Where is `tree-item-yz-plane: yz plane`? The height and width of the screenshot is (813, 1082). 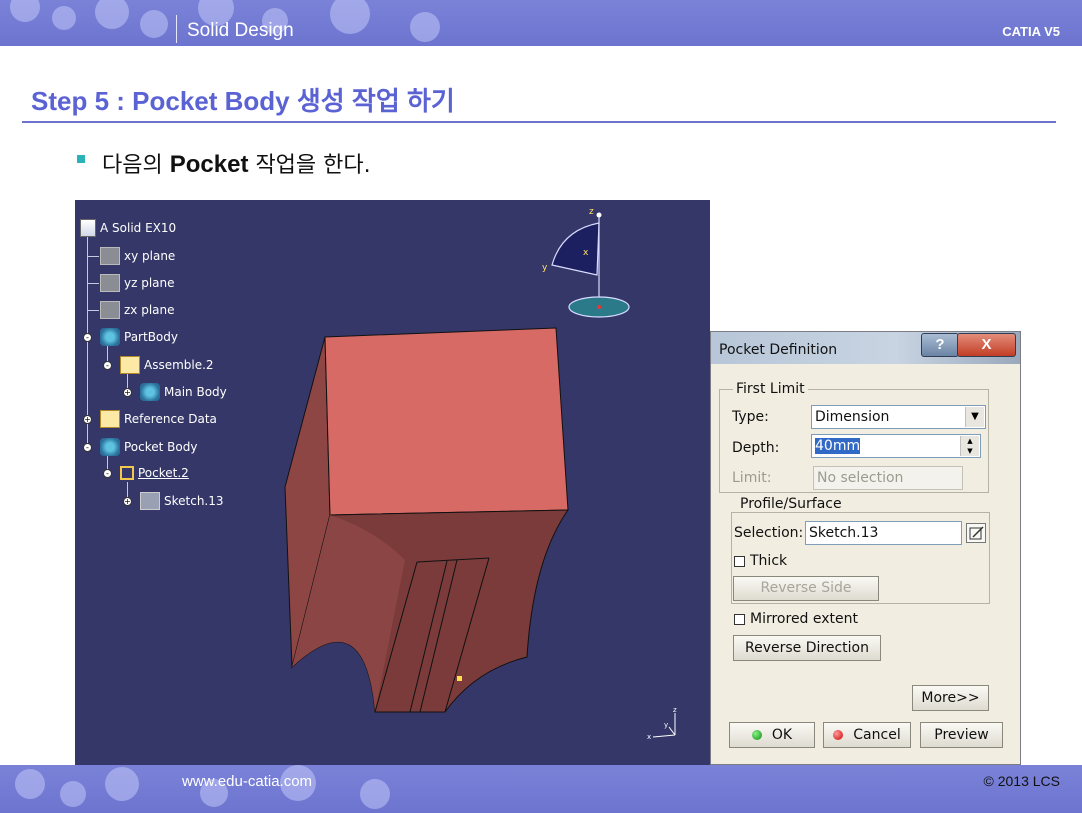 tree-item-yz-plane: yz plane is located at coordinates (137, 283).